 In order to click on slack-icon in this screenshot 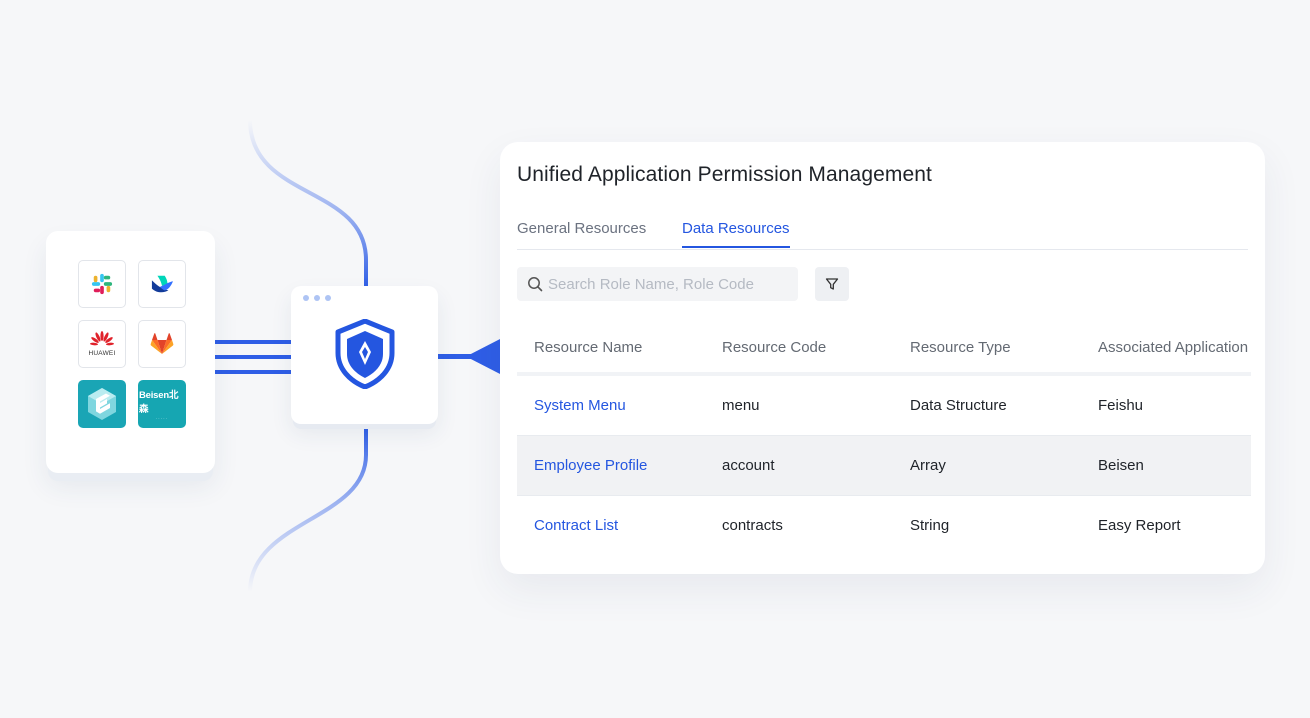, I will do `click(102, 284)`.